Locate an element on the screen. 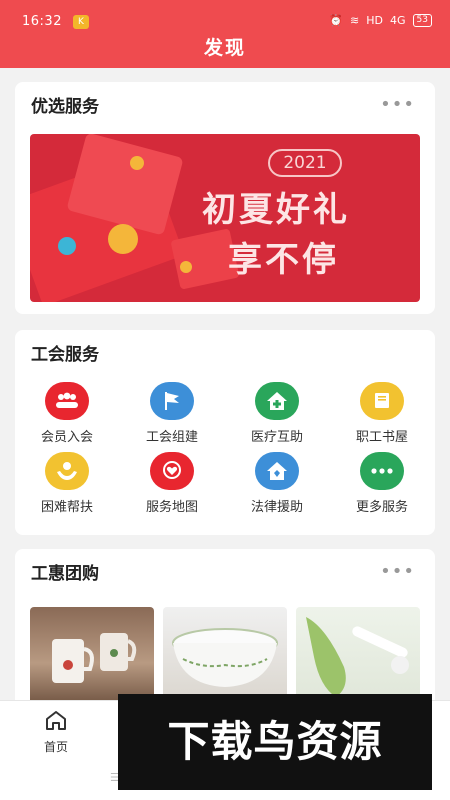 The height and width of the screenshot is (800, 450). status-bar: 16:32 K ⏰ ≋ HD 4G 53 is located at coordinates (225, 14).